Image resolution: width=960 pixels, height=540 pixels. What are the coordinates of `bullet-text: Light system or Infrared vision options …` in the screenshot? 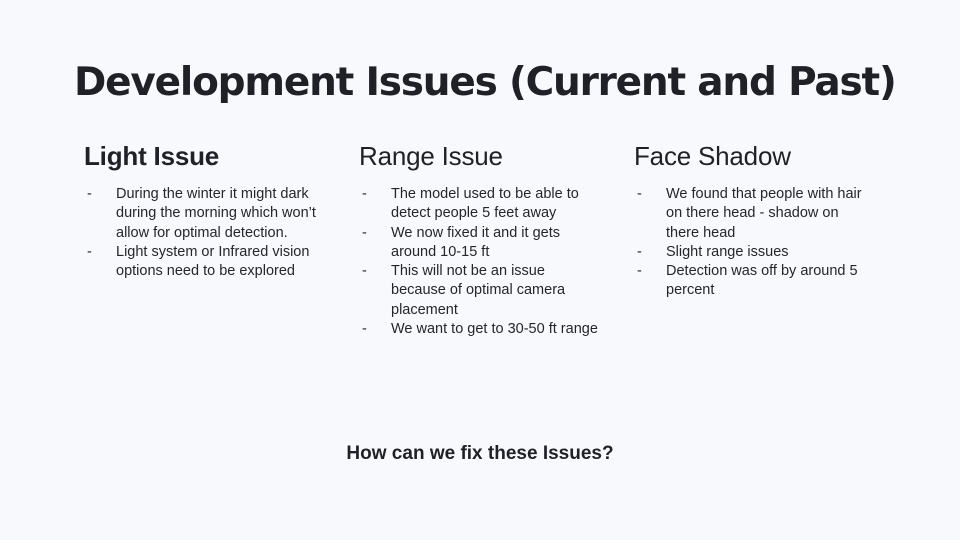 It's located at (213, 261).